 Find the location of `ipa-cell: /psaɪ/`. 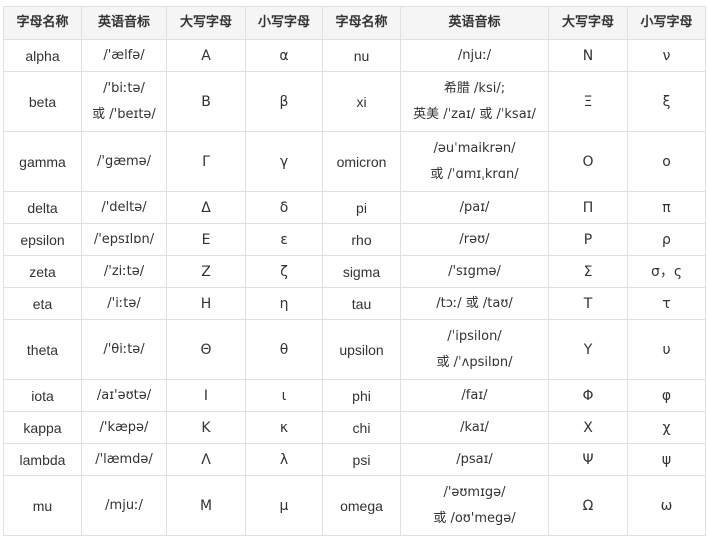

ipa-cell: /psaɪ/ is located at coordinates (474, 459).